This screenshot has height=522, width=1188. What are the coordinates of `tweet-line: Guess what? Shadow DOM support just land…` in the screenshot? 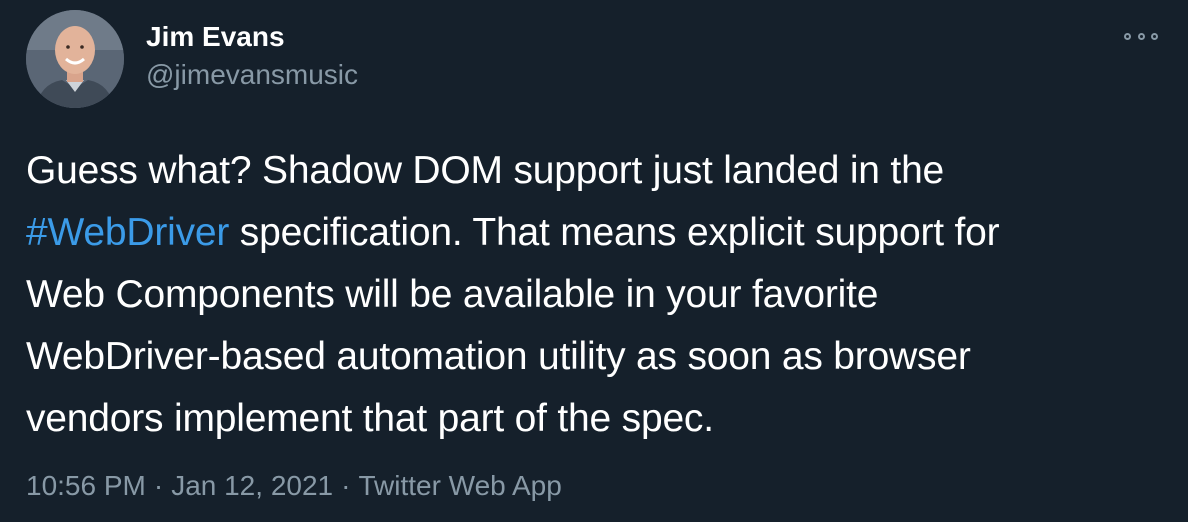 It's located at (485, 170).